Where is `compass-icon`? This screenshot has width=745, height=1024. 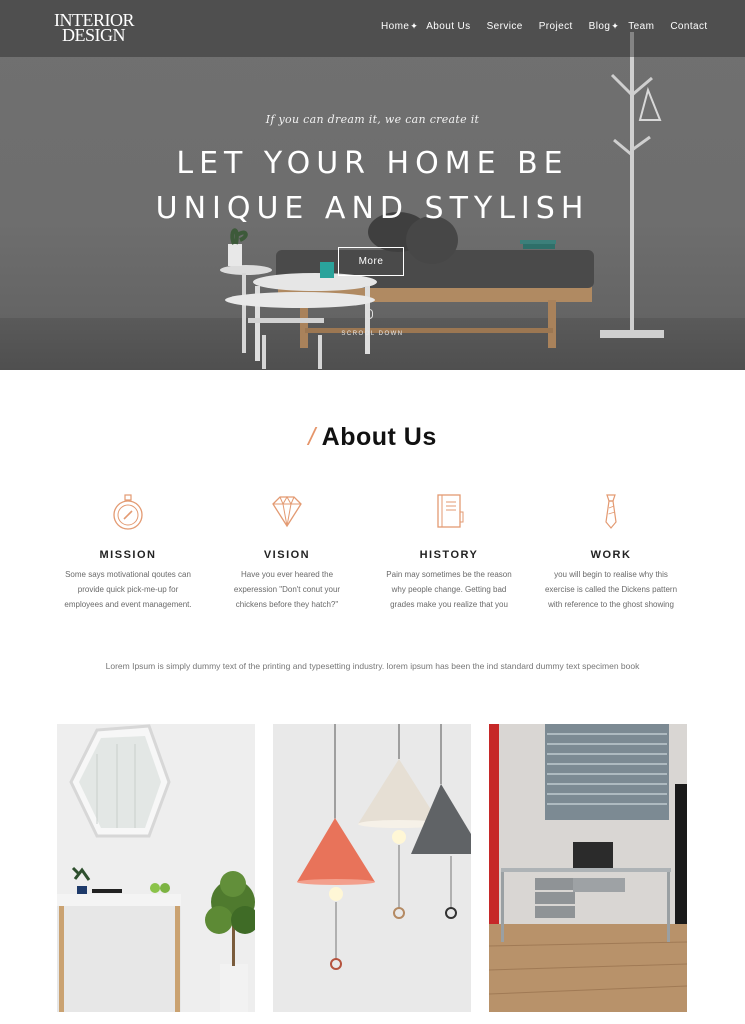
compass-icon is located at coordinates (128, 512).